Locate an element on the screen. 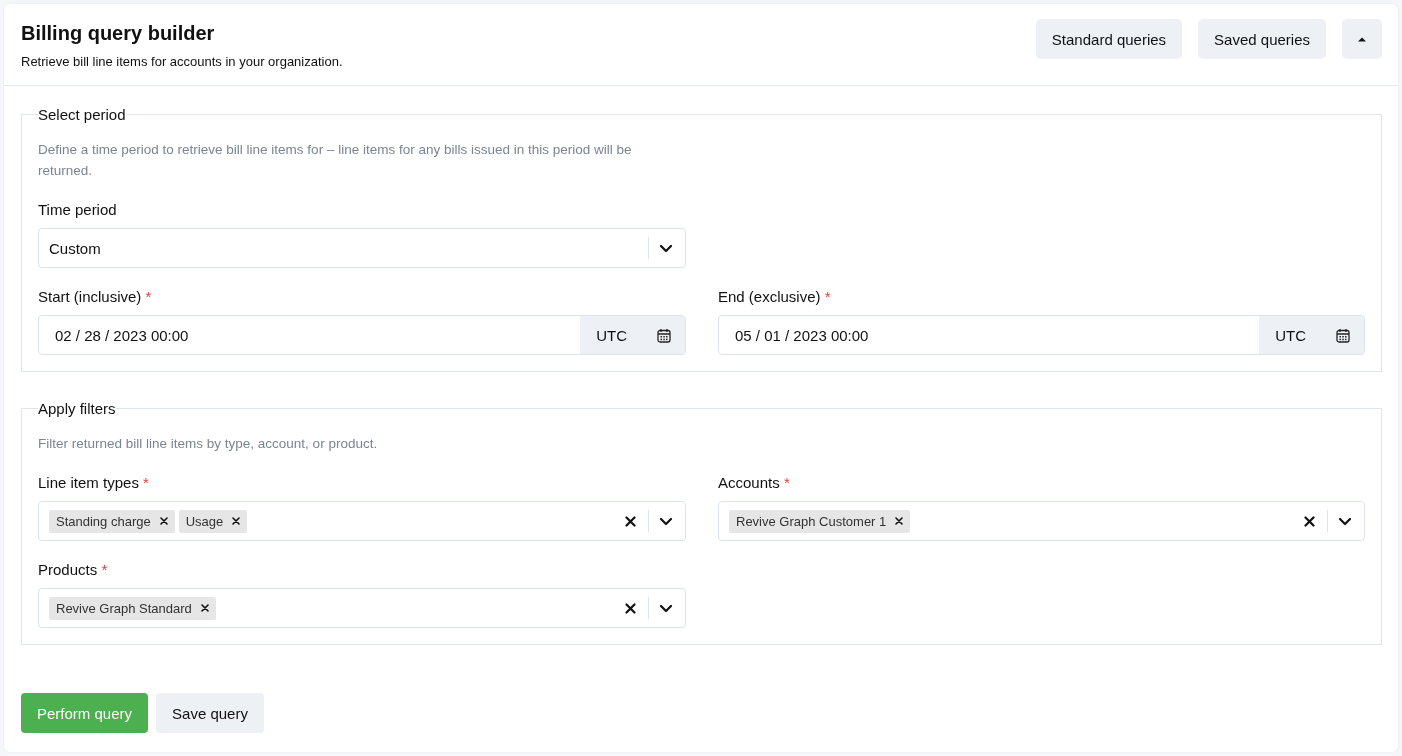 The image size is (1402, 756). query-menu-button: Standard queries is located at coordinates (1109, 39).